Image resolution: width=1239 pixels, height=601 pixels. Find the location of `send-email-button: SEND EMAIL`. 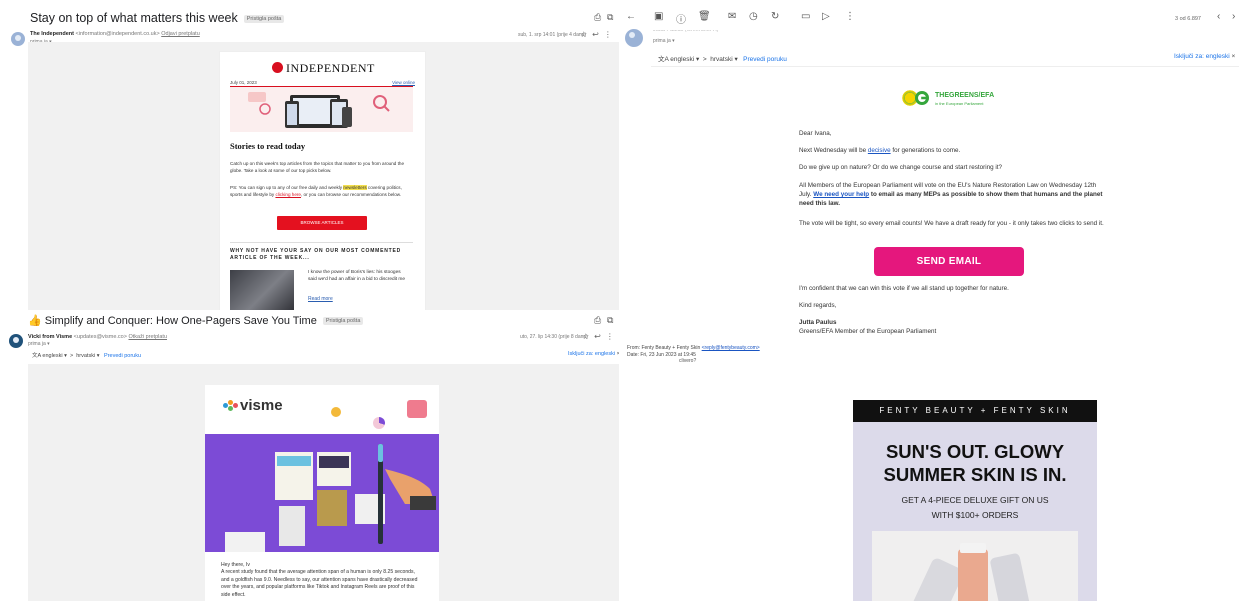

send-email-button: SEND EMAIL is located at coordinates (949, 261).